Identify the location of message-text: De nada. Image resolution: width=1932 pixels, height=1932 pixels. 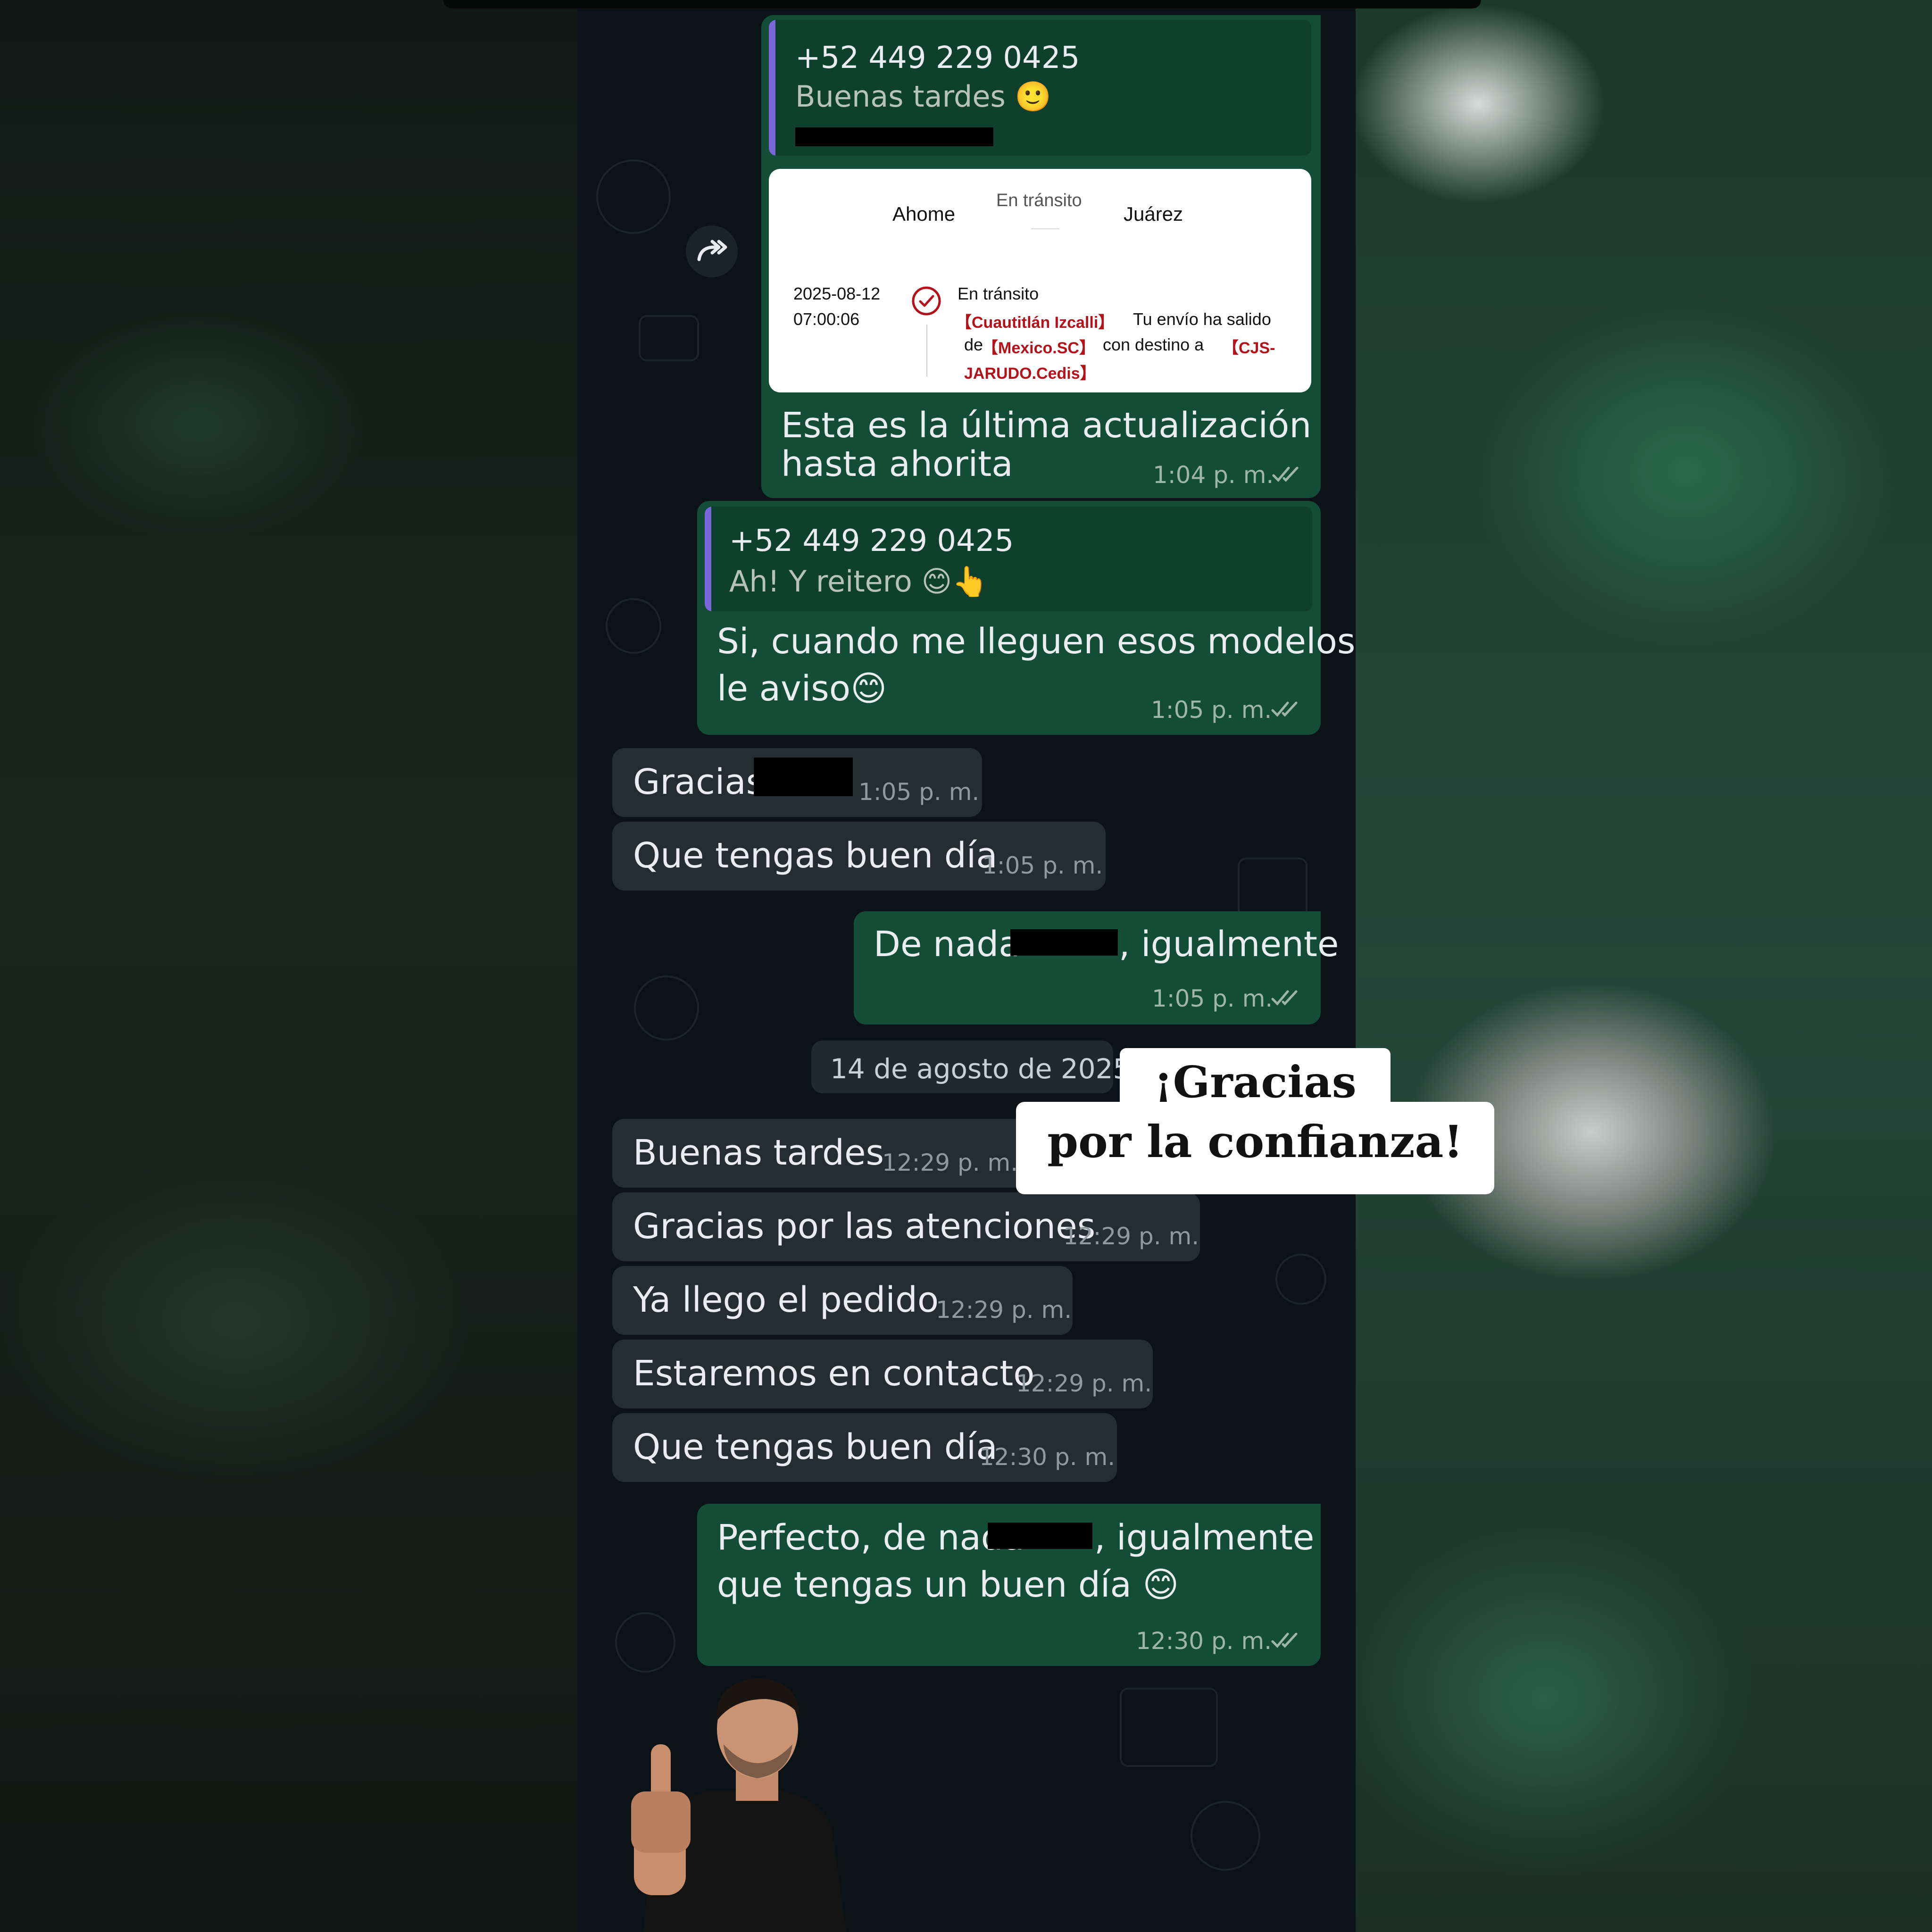
(947, 945).